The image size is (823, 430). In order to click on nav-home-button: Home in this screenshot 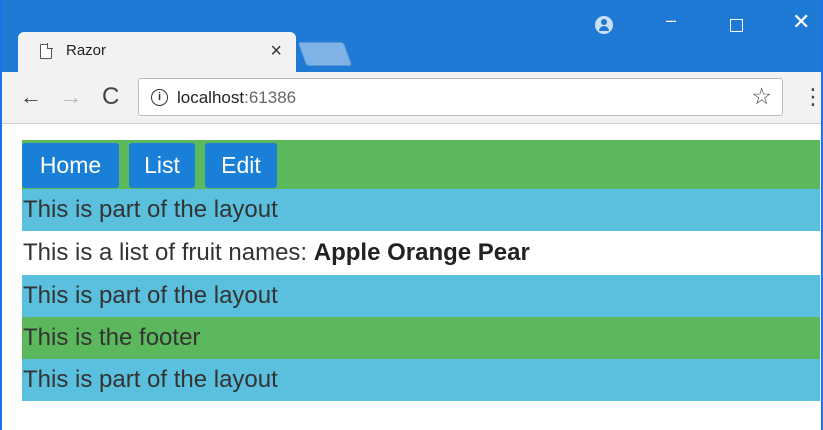, I will do `click(70, 165)`.